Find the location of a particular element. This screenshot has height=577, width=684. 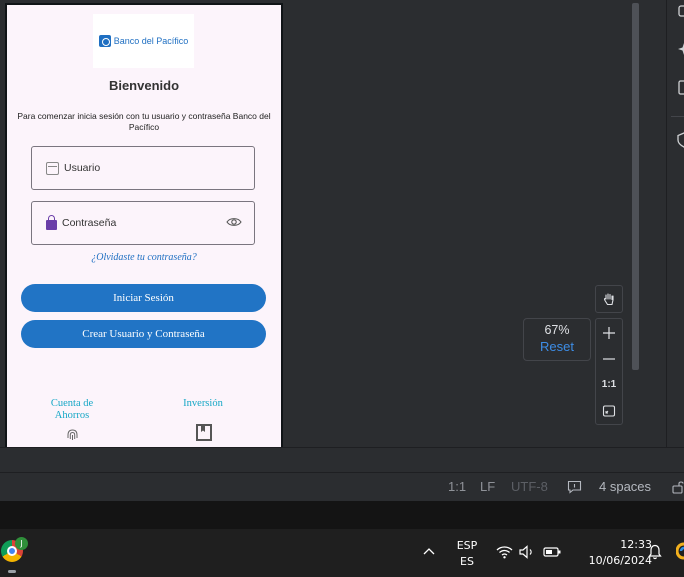

device-icon is located at coordinates (680, 11).